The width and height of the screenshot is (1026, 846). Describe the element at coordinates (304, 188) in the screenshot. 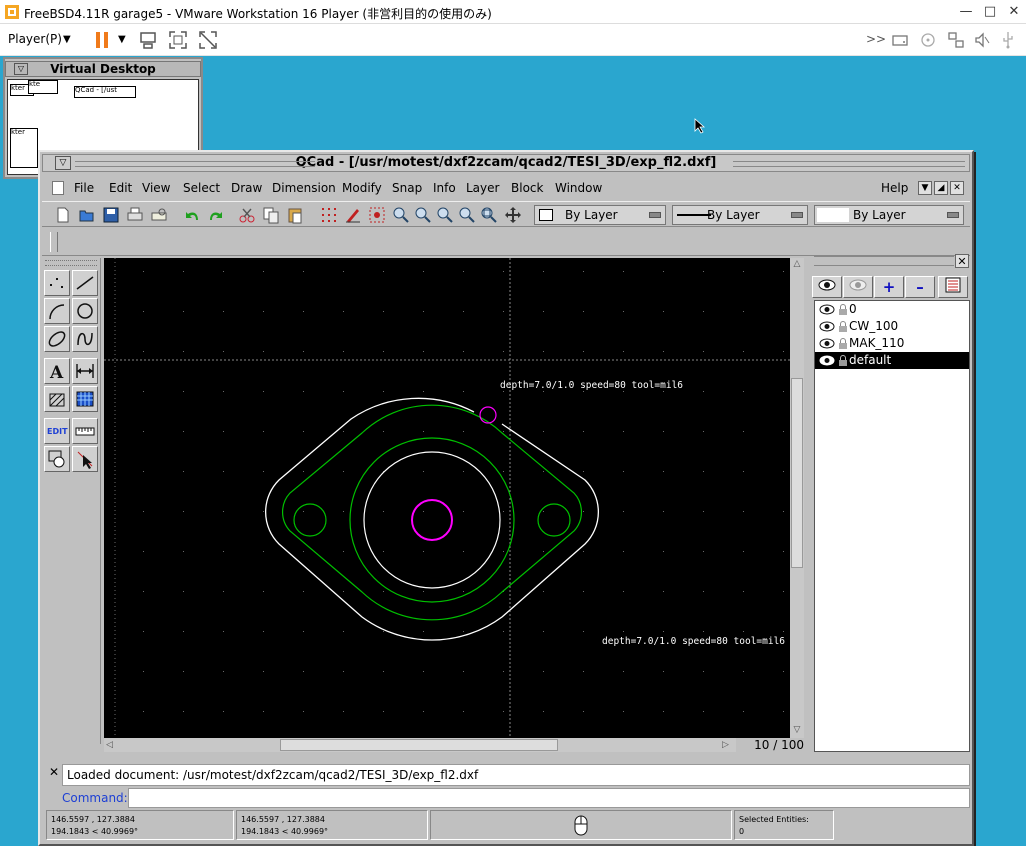

I see `menu-dimension: Dimension` at that location.